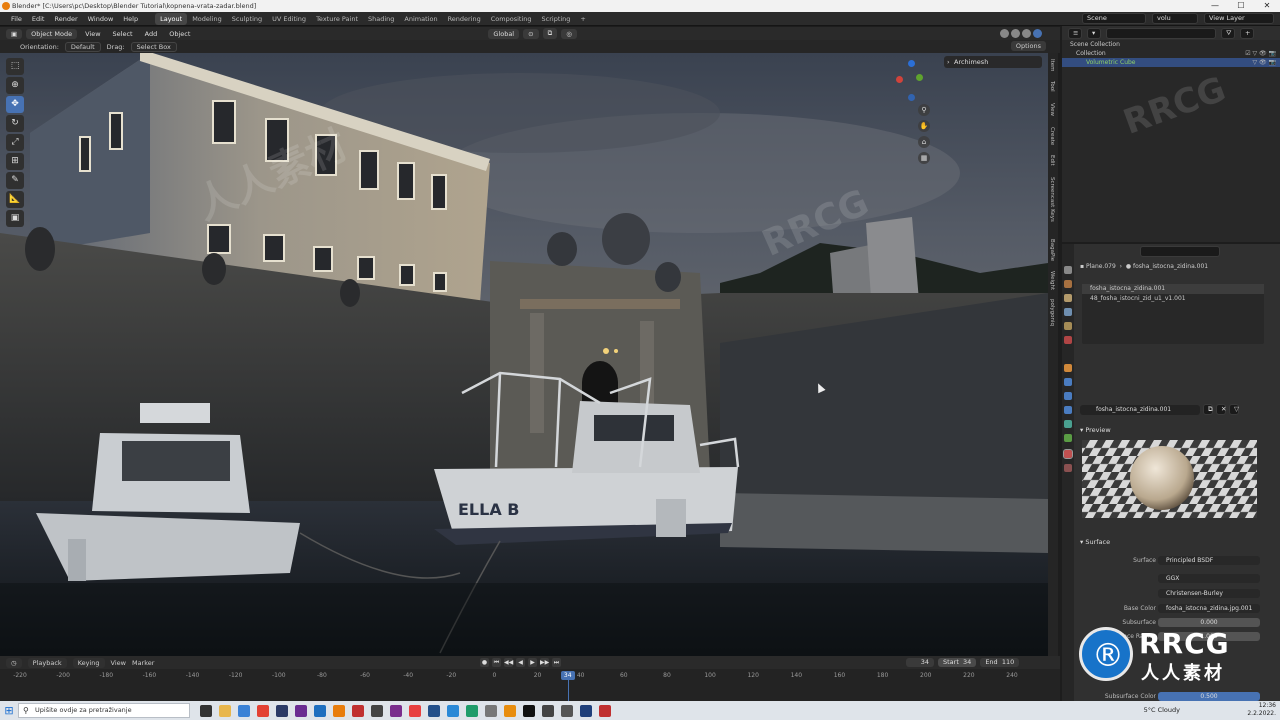 The image size is (1280, 720). What do you see at coordinates (993, 62) in the screenshot?
I see `archimesh-panel: Archimesh` at bounding box center [993, 62].